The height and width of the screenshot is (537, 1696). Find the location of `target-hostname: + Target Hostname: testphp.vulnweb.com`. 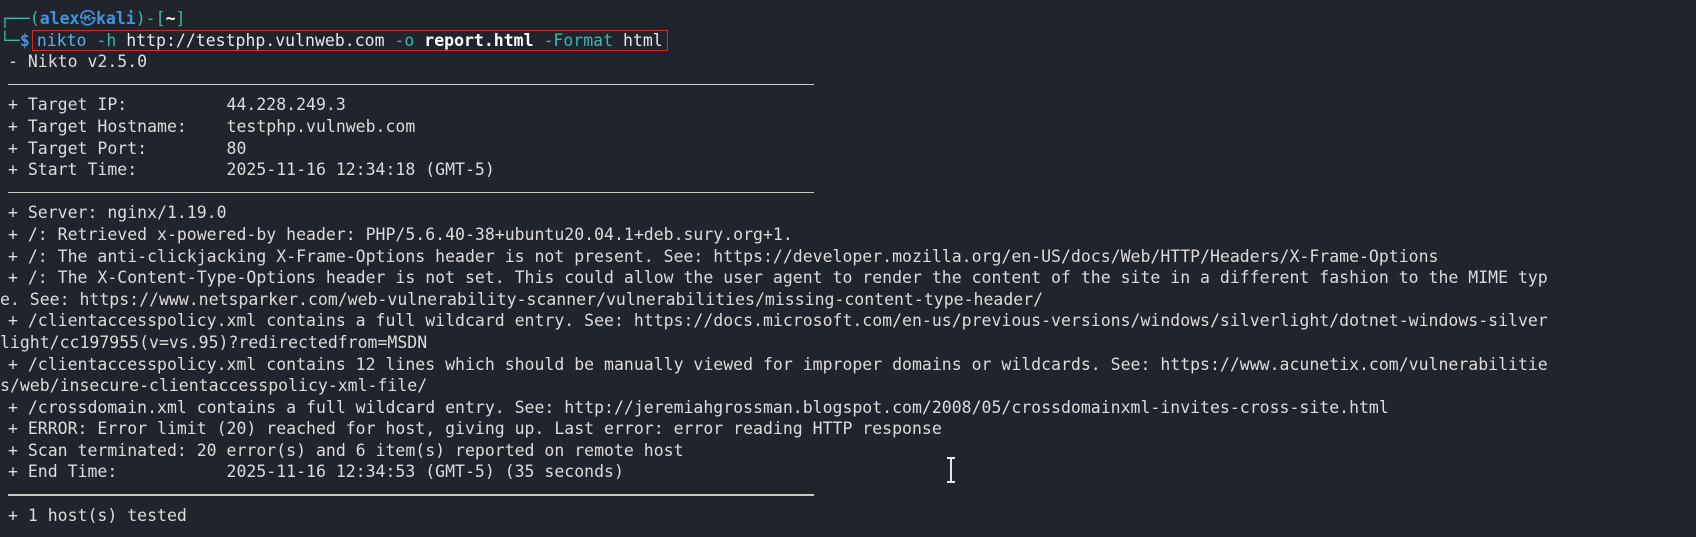

target-hostname: + Target Hostname: testphp.vulnweb.com is located at coordinates (212, 126).